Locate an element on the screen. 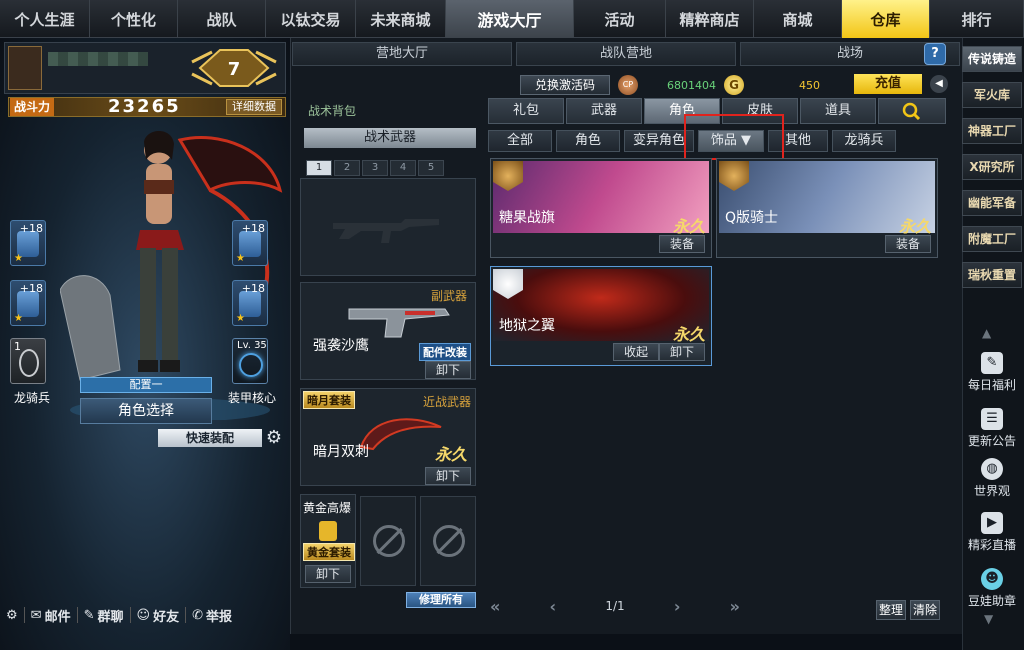 The height and width of the screenshot is (650, 1024). avatar is located at coordinates (25, 68).